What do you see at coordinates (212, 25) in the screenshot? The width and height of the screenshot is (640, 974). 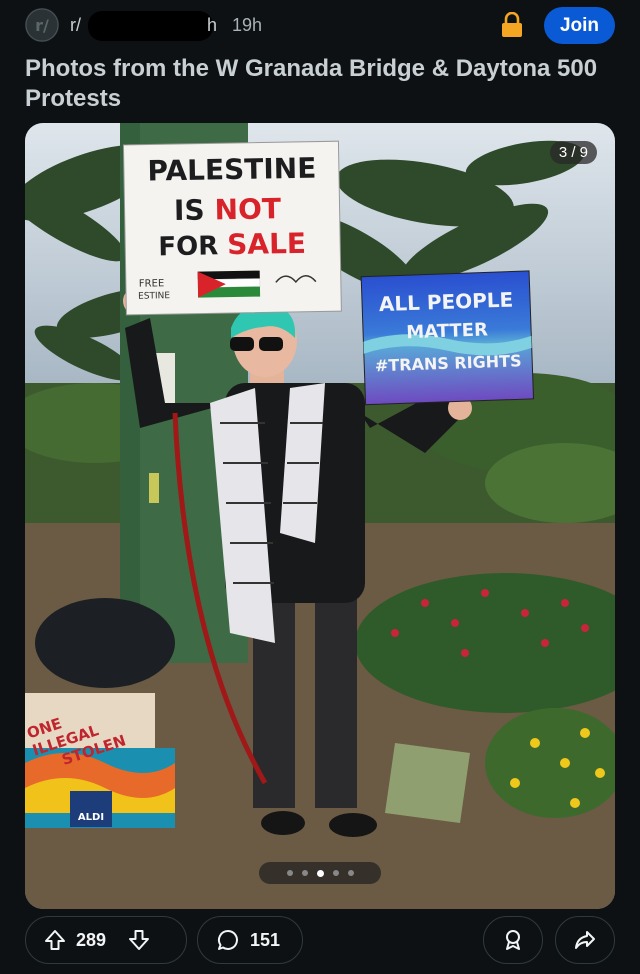 I see `subreddit-name-tail: h` at bounding box center [212, 25].